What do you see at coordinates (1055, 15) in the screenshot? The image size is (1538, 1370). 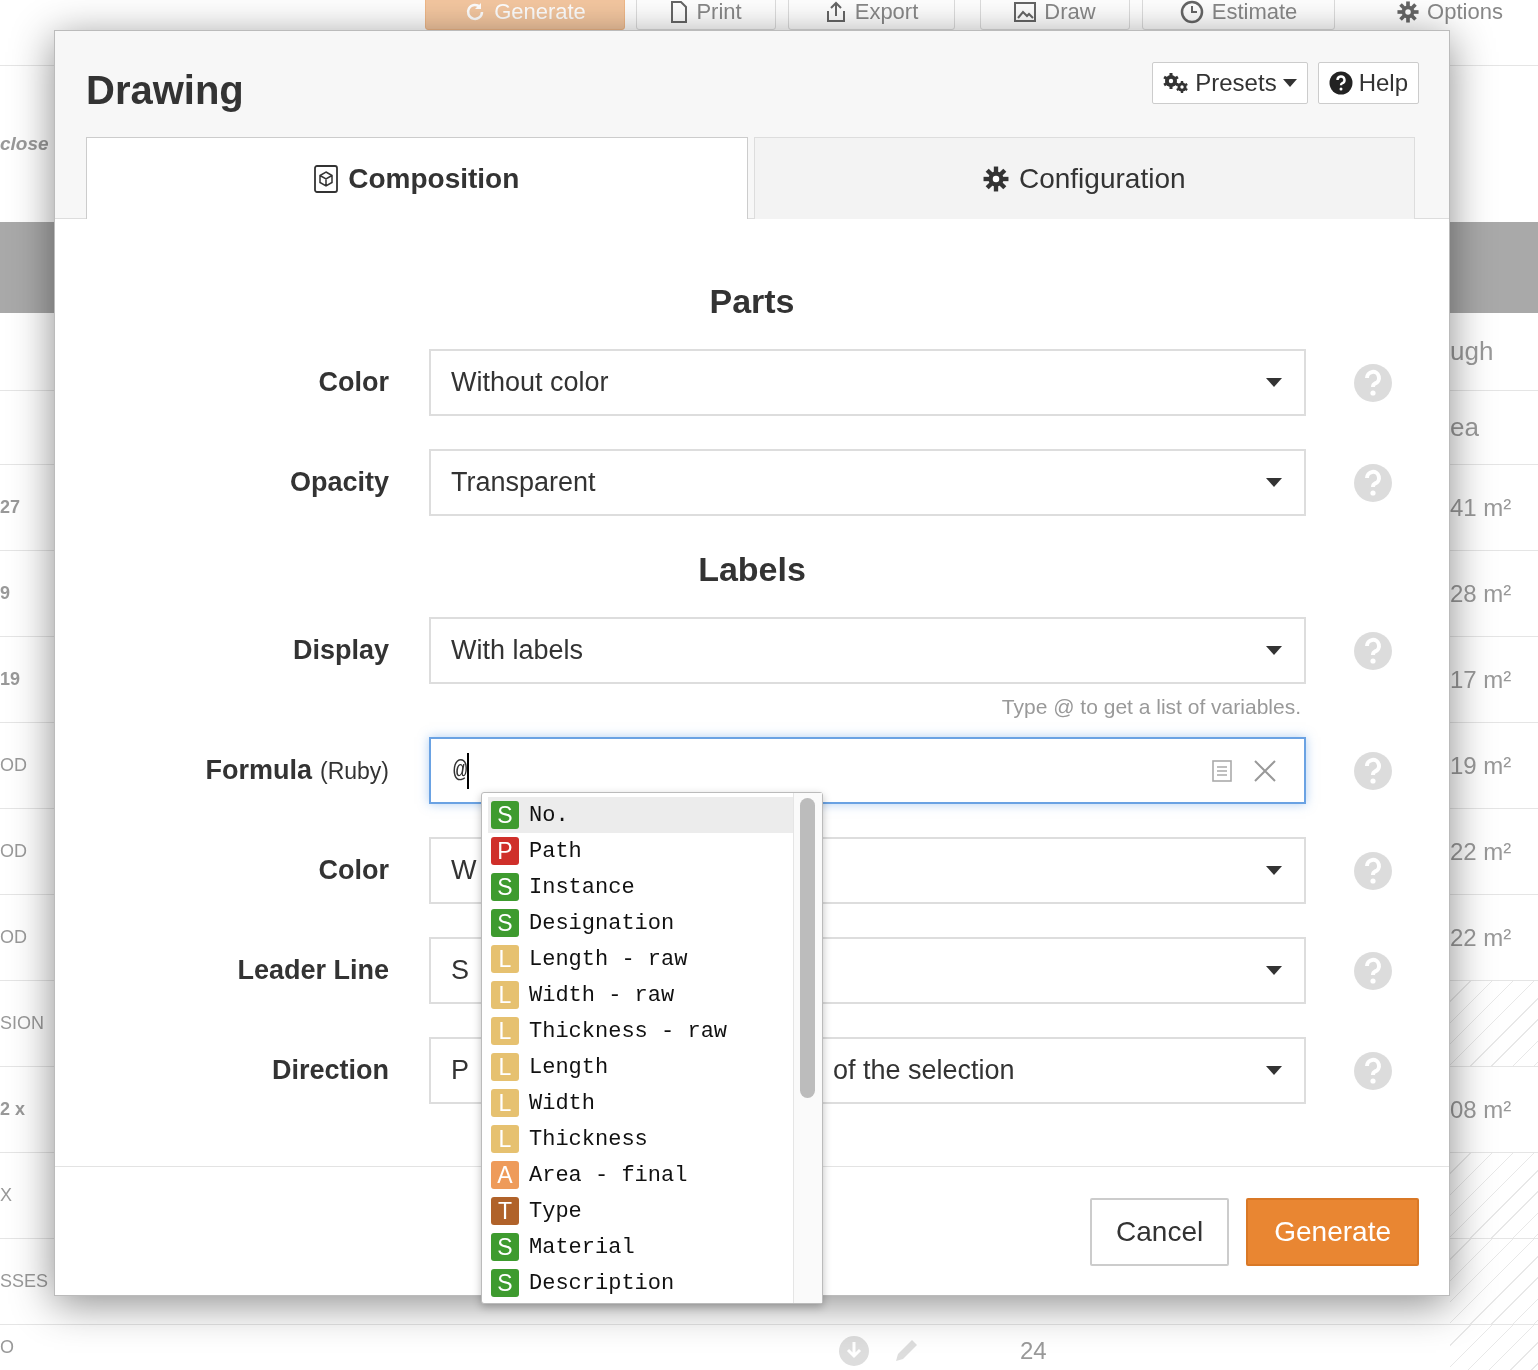 I see `toolbar-button: Draw` at bounding box center [1055, 15].